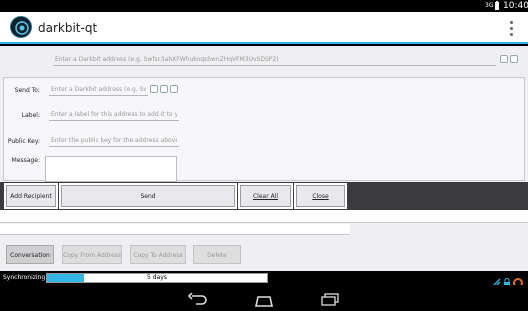 Image resolution: width=528 pixels, height=311 pixels. I want to click on address-lookup-input, so click(274, 60).